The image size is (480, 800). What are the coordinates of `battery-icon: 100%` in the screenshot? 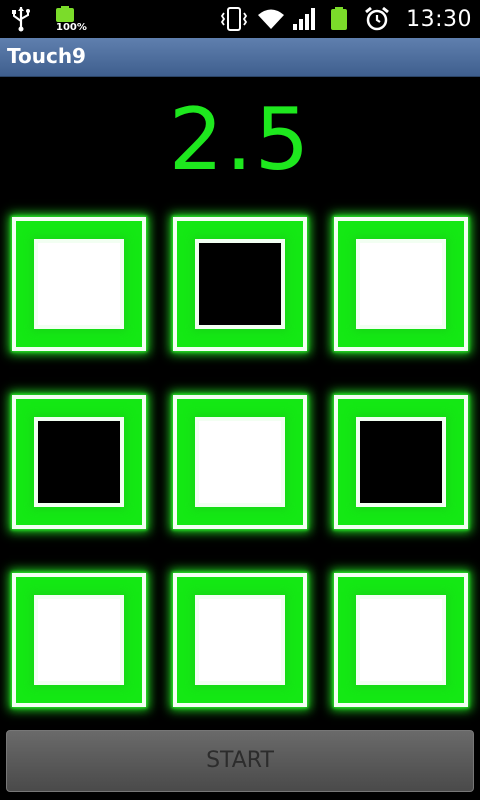 It's located at (70, 19).